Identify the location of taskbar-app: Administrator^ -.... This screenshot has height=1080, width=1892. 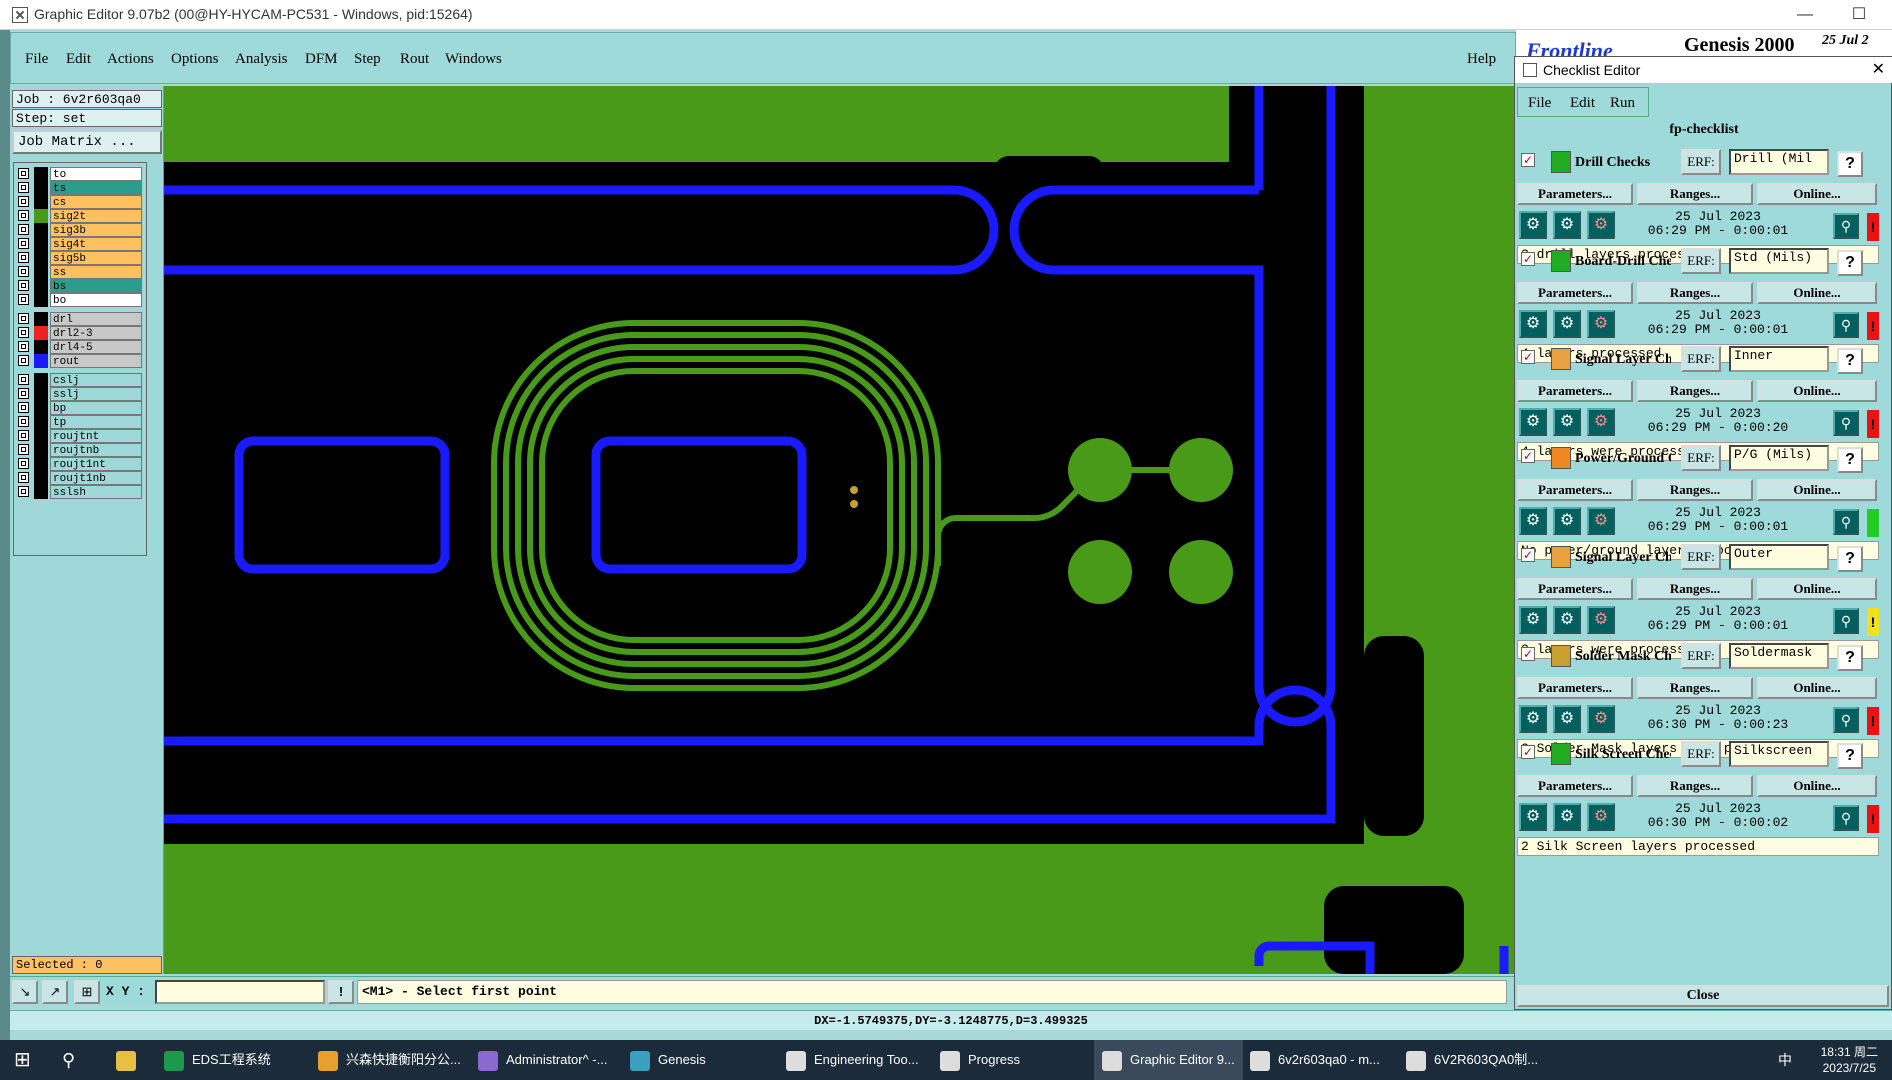
(542, 1060).